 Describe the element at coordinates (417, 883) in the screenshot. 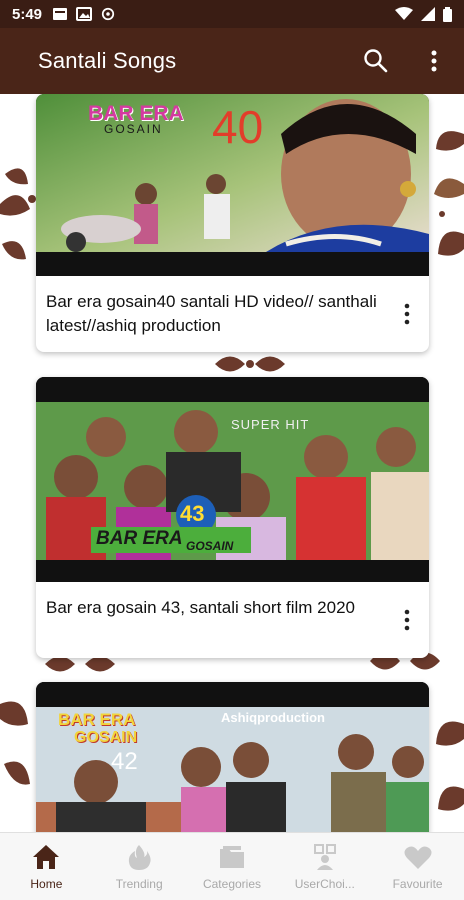

I see `nav-label-favourite: Favourite` at that location.